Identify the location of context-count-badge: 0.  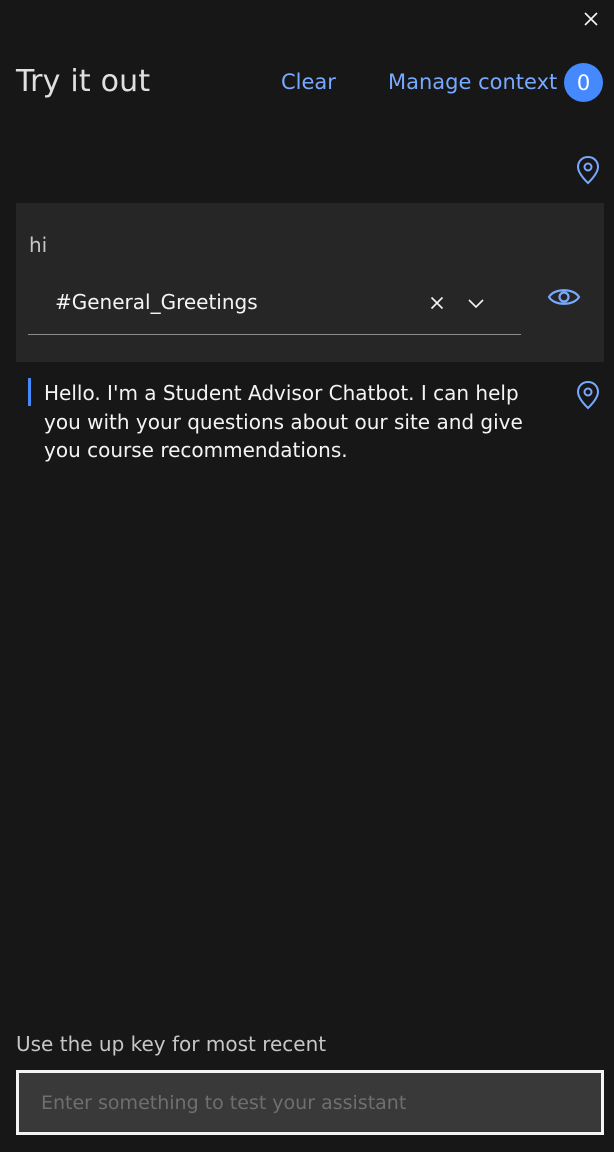
(583, 82).